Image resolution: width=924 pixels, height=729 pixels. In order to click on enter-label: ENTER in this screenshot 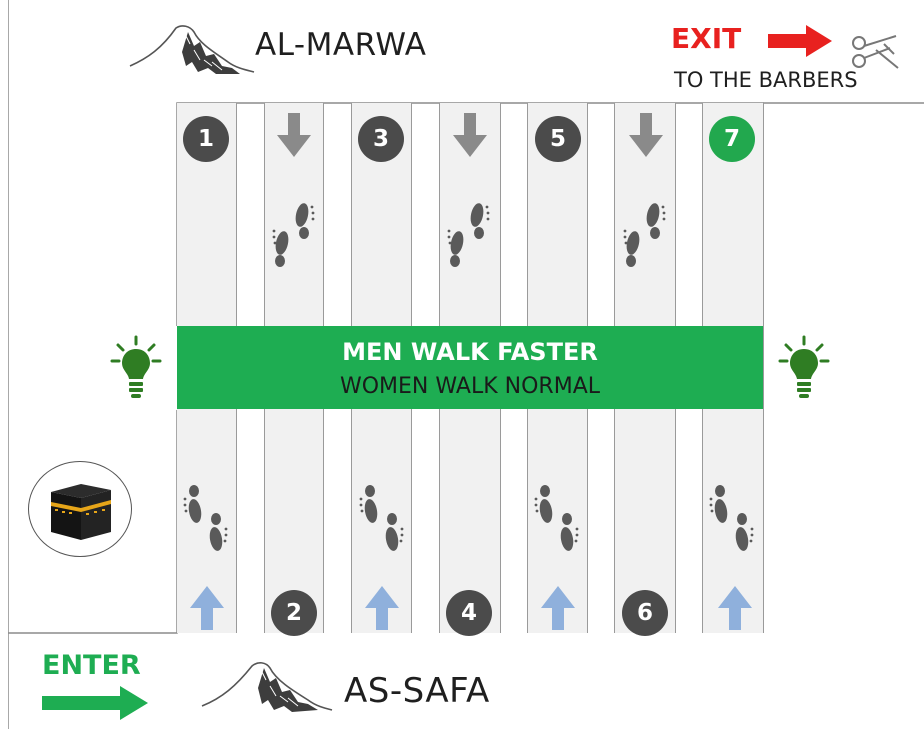, I will do `click(91, 665)`.